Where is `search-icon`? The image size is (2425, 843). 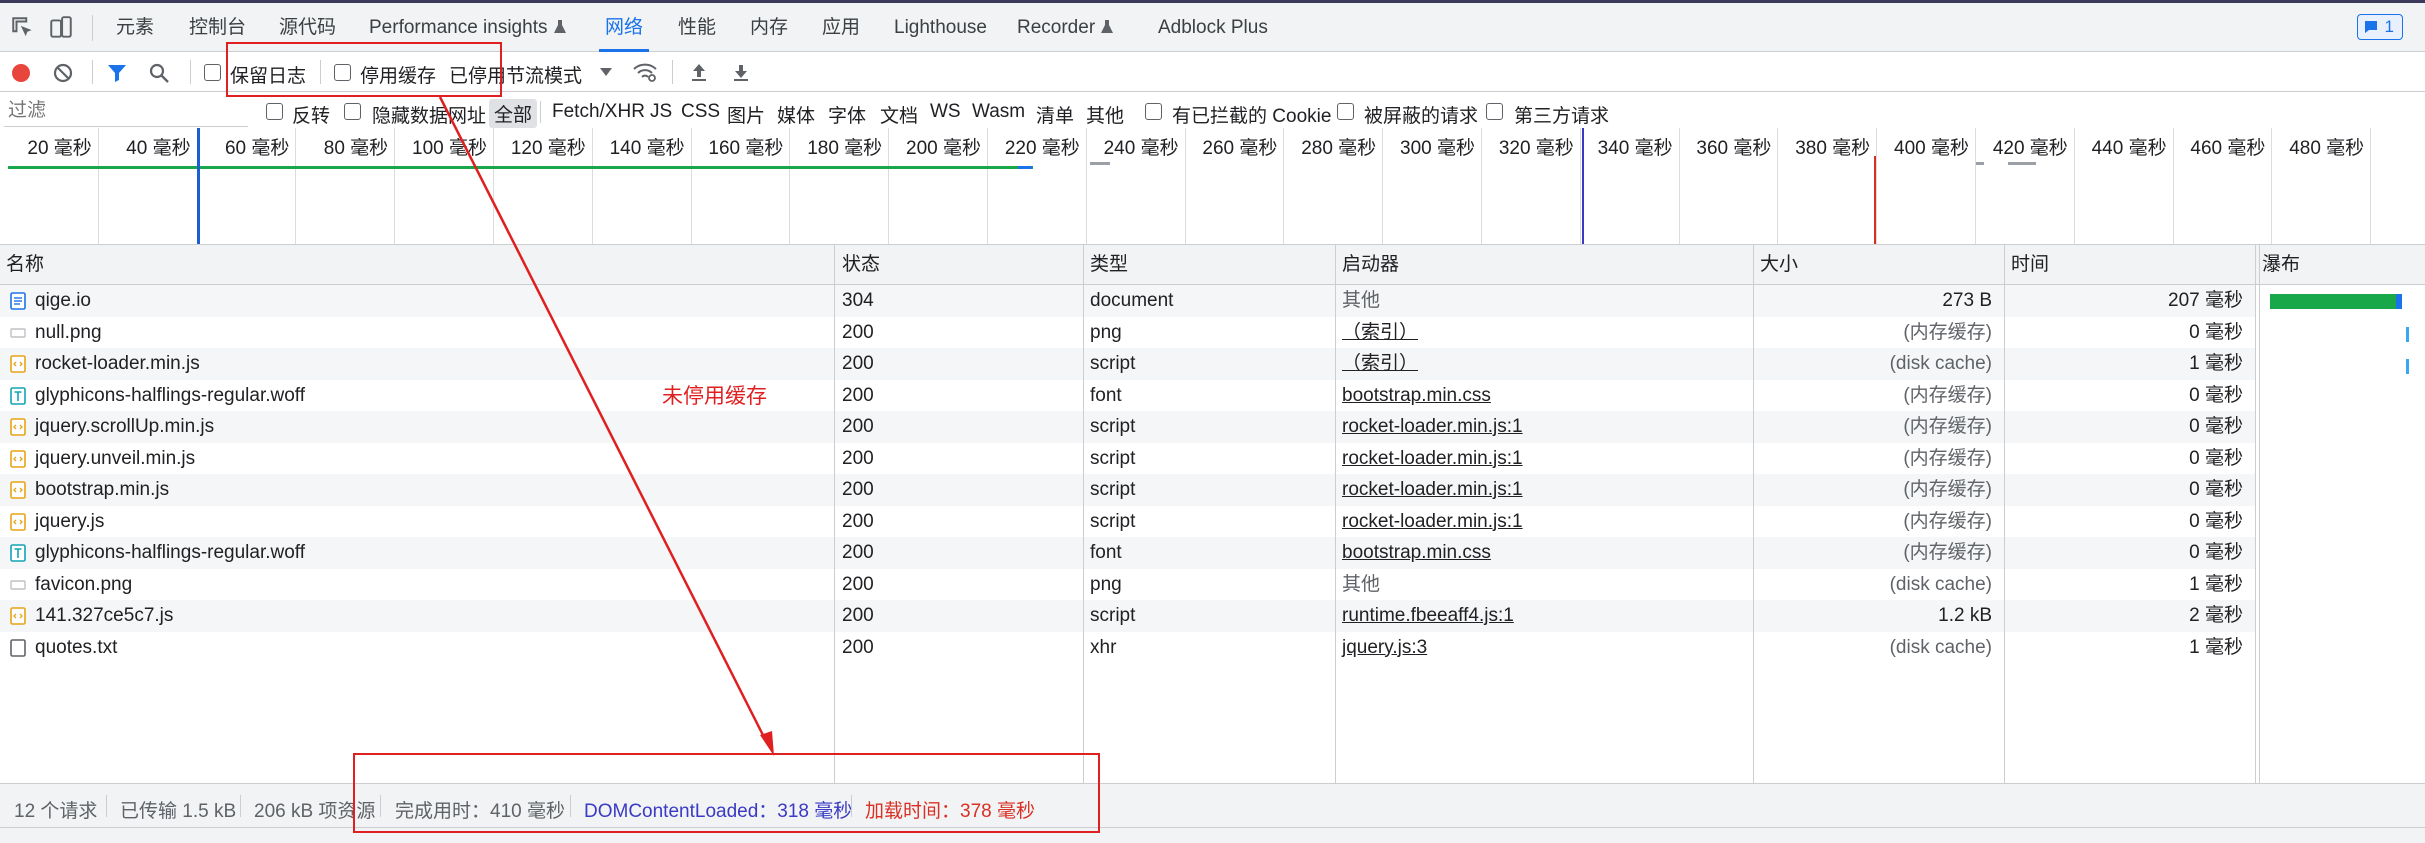 search-icon is located at coordinates (159, 73).